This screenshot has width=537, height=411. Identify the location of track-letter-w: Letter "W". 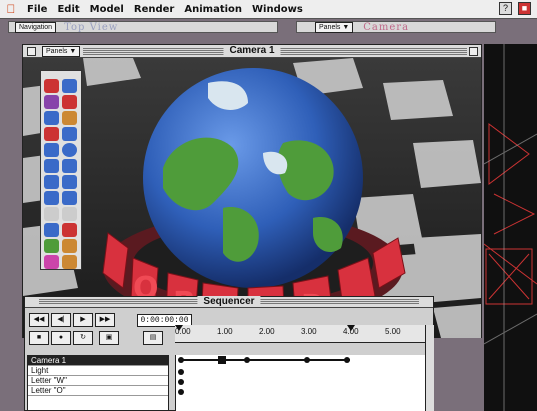
(98, 381).